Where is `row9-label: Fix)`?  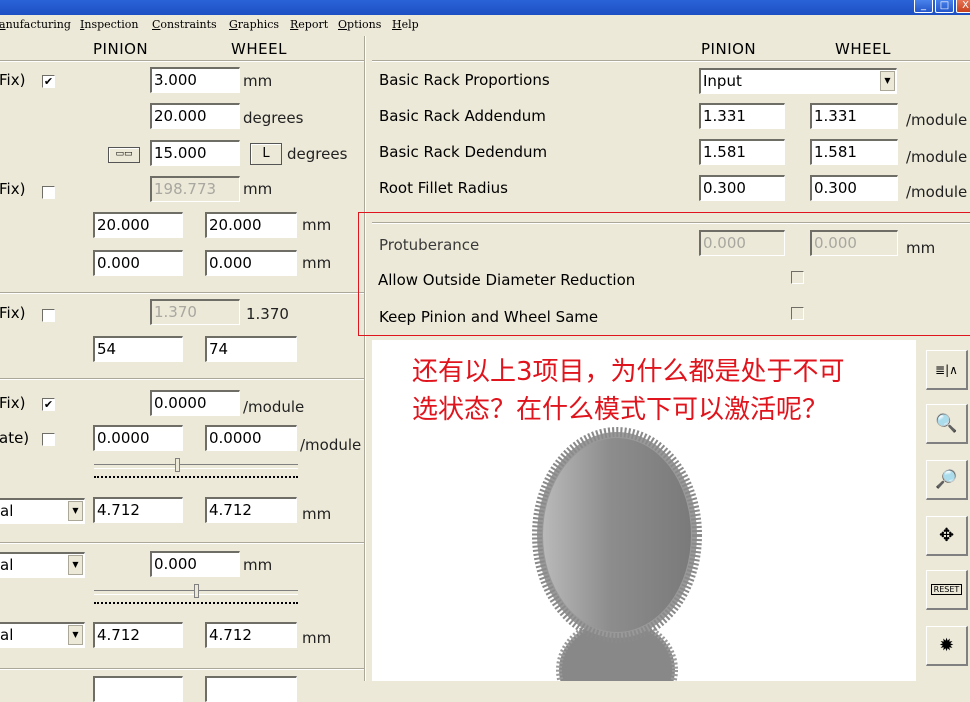
row9-label: Fix) is located at coordinates (13, 403).